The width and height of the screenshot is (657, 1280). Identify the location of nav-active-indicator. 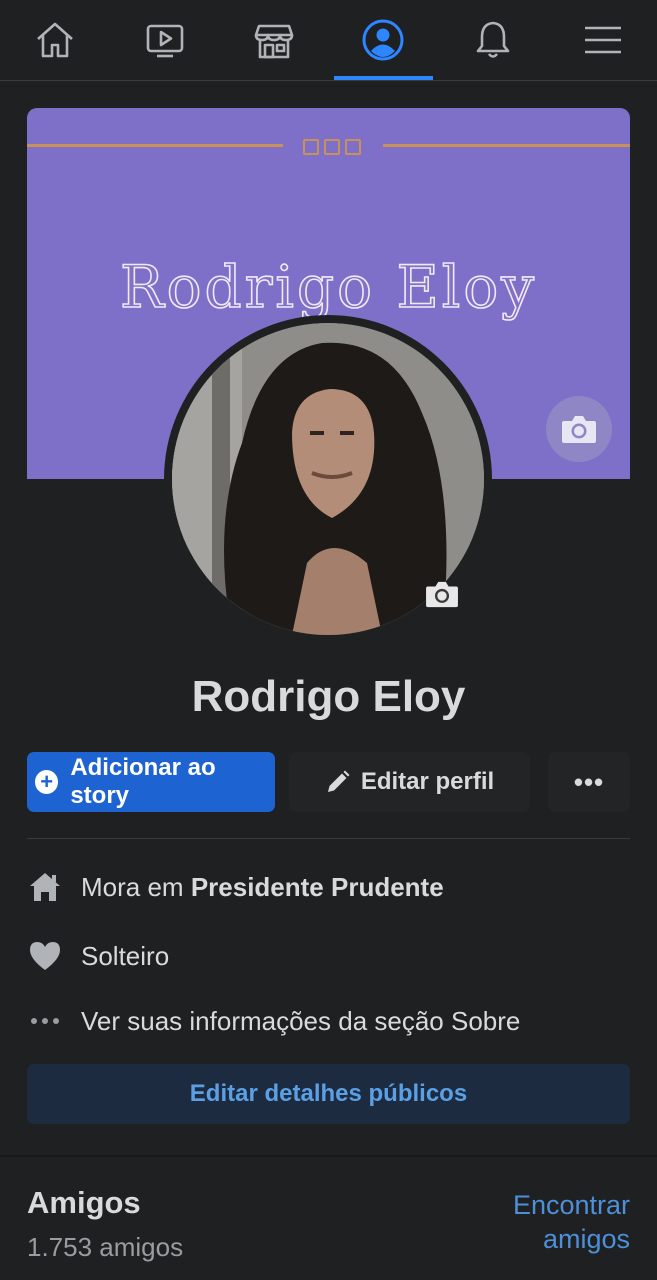
(383, 78).